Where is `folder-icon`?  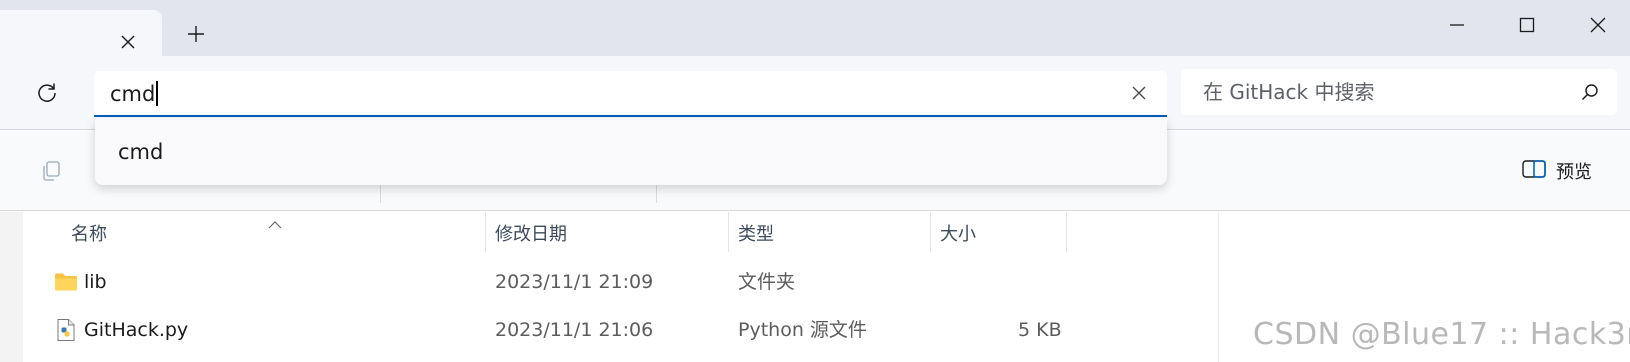 folder-icon is located at coordinates (66, 282).